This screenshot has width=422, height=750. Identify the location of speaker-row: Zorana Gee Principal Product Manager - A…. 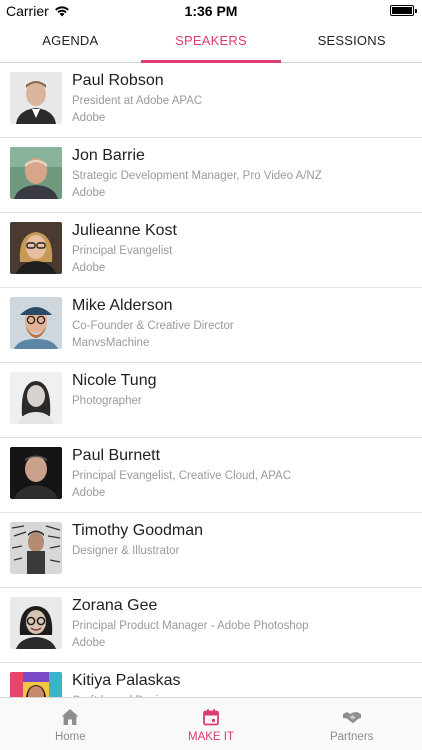
(211, 625).